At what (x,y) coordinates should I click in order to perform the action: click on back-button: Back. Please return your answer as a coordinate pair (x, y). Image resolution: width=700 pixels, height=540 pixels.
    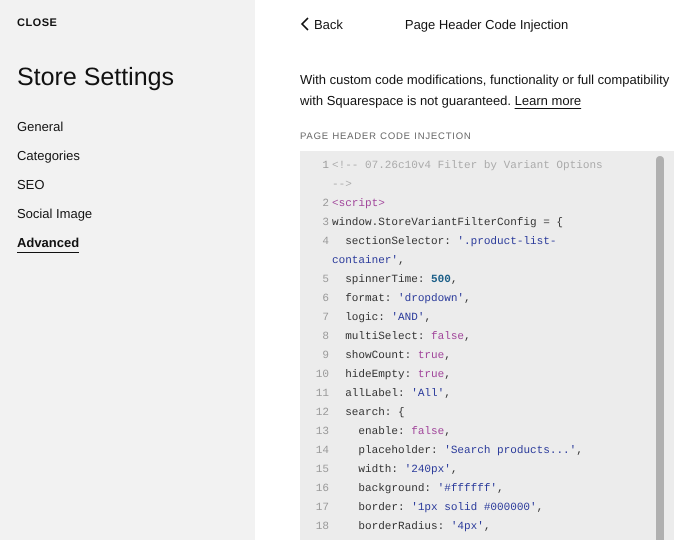
    Looking at the image, I should click on (321, 24).